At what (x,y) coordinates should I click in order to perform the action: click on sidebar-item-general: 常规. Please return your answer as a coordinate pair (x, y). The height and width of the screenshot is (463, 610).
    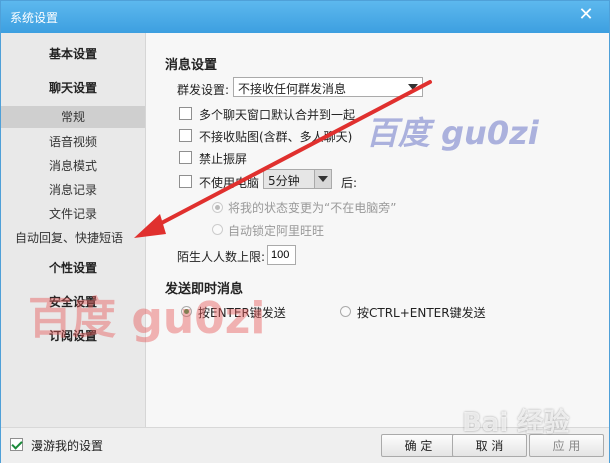
    Looking at the image, I should click on (73, 117).